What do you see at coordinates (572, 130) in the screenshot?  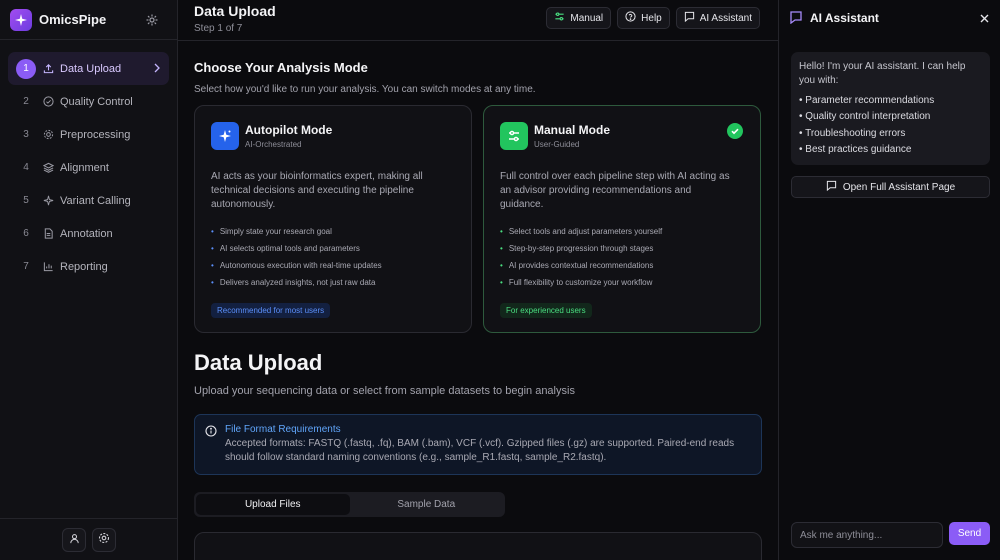 I see `mode-title: Manual Mode` at bounding box center [572, 130].